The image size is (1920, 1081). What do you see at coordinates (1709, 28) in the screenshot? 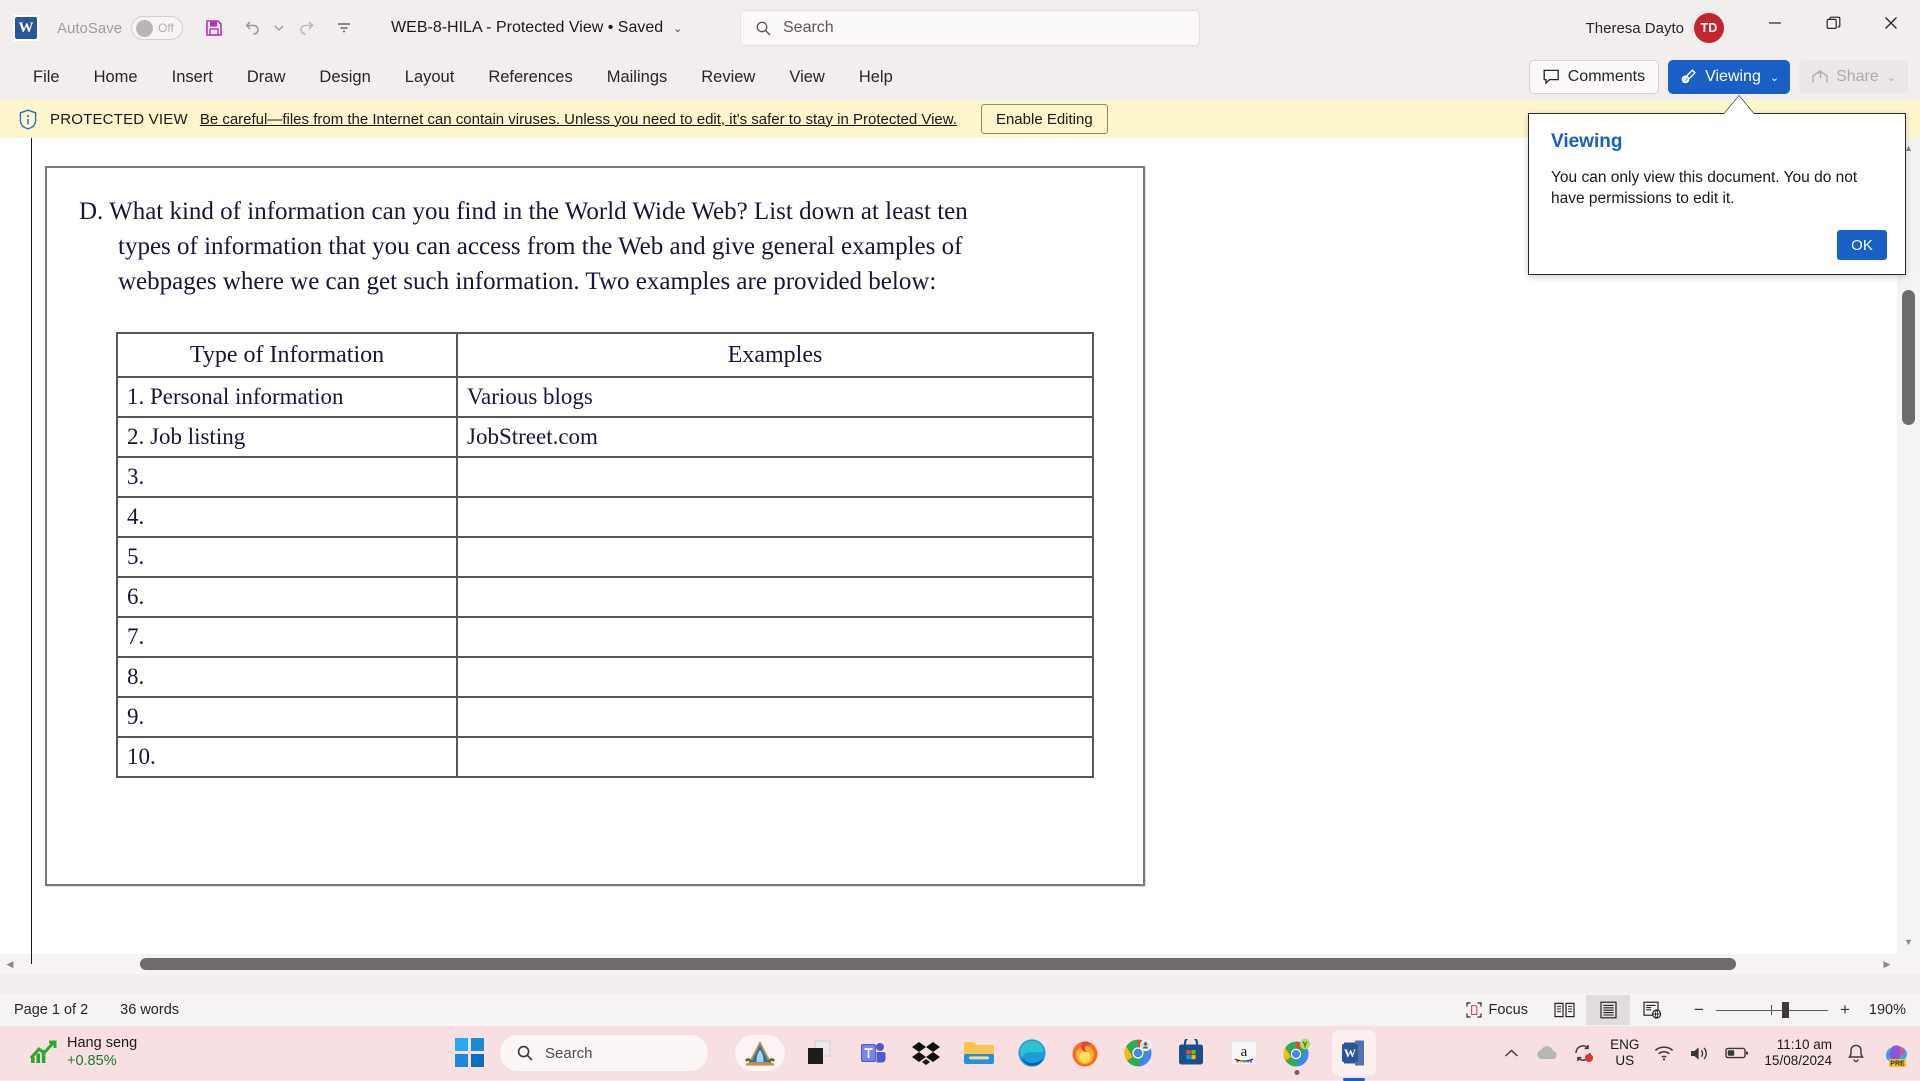
I see `avatar: TD` at bounding box center [1709, 28].